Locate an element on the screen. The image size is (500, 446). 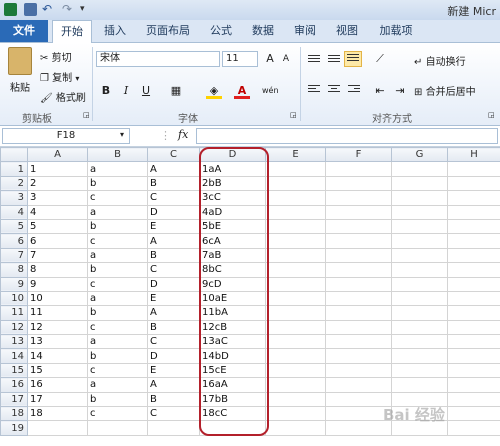
tab-data: 数据 is located at coordinates (263, 31).